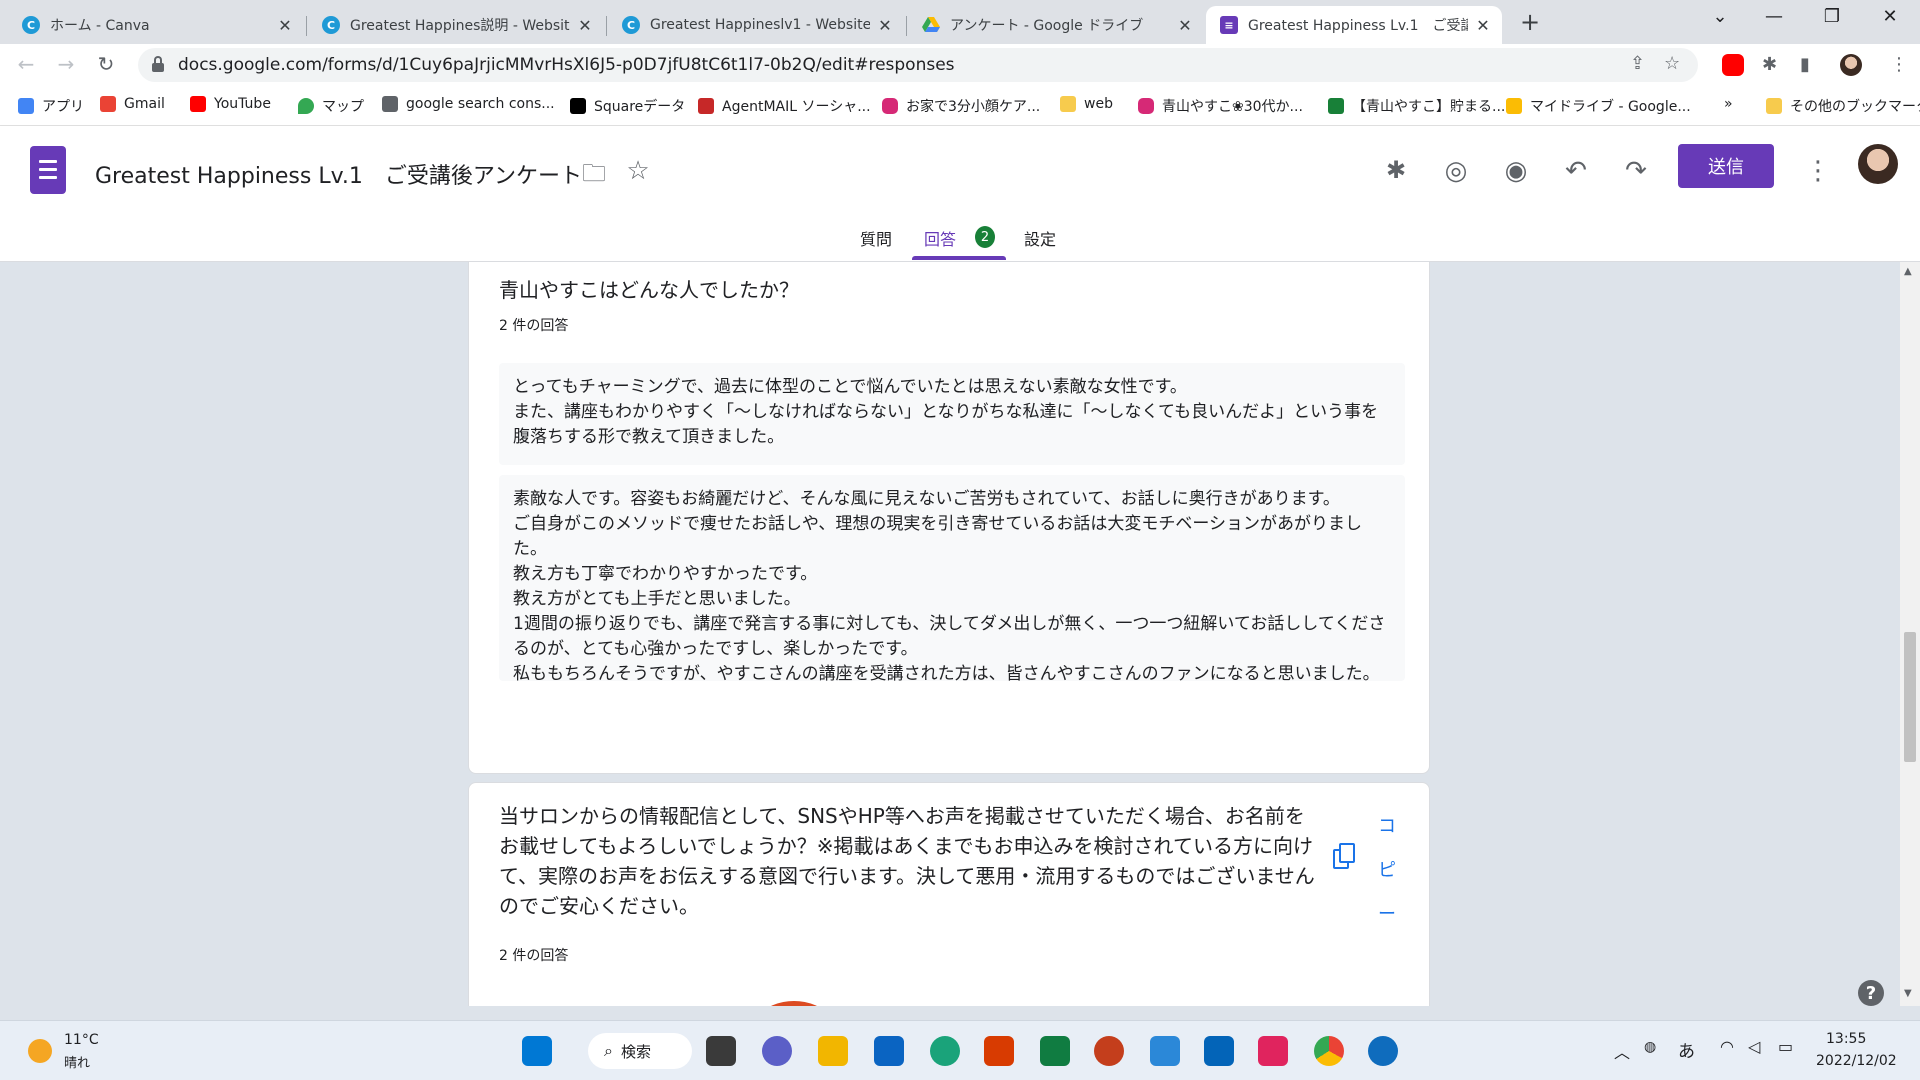  What do you see at coordinates (1219, 1051) in the screenshot?
I see `outlook-icon` at bounding box center [1219, 1051].